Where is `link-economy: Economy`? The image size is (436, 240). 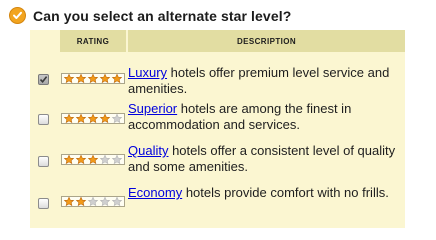
link-economy: Economy is located at coordinates (155, 192).